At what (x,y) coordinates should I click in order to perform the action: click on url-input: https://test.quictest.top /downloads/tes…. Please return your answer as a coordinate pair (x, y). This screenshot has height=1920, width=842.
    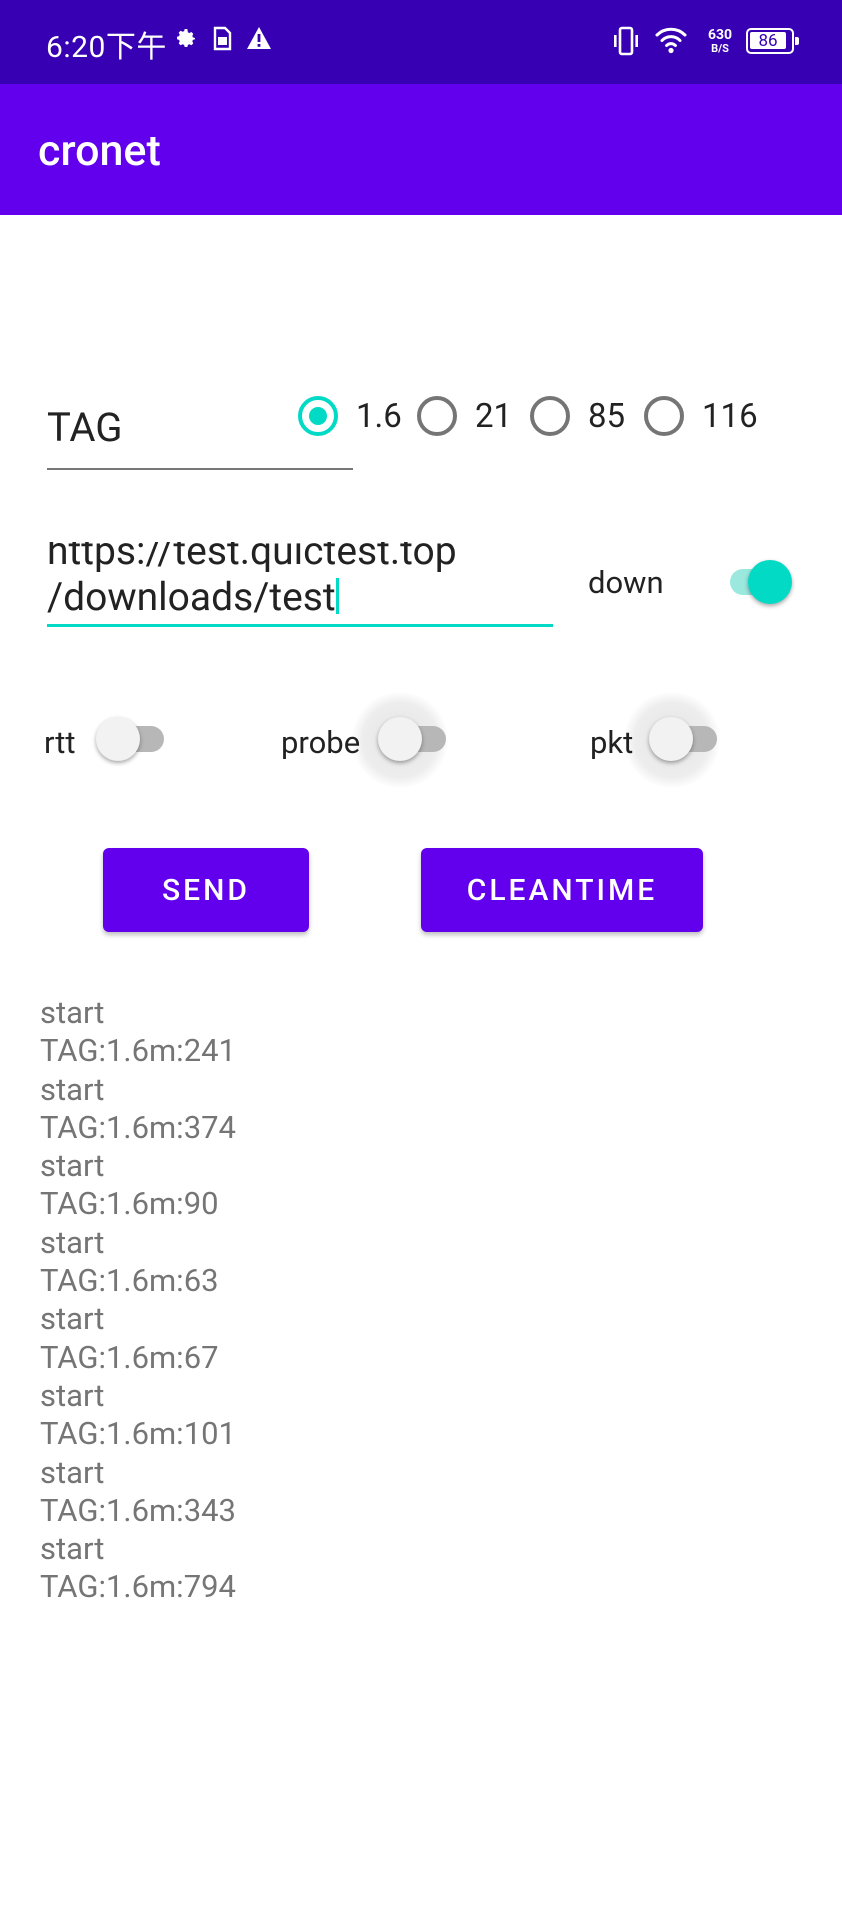
    Looking at the image, I should click on (300, 584).